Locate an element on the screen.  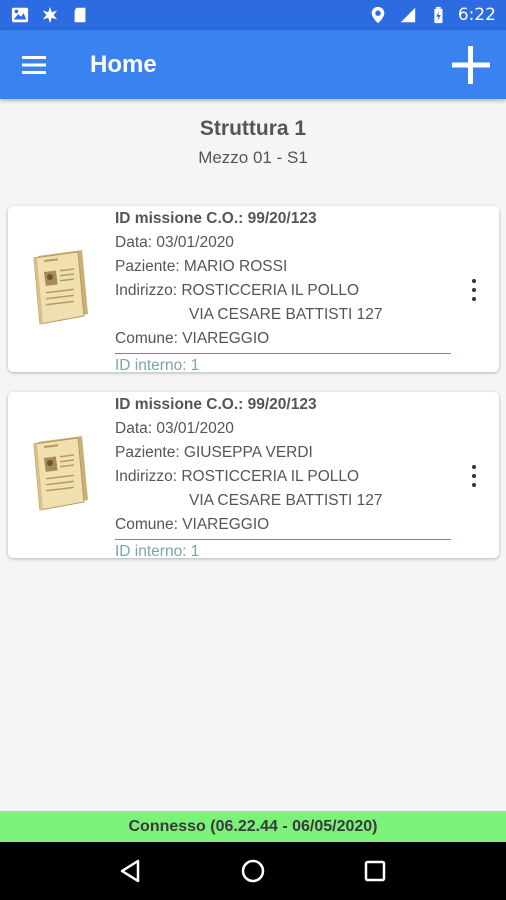
sd-card-icon is located at coordinates (80, 15).